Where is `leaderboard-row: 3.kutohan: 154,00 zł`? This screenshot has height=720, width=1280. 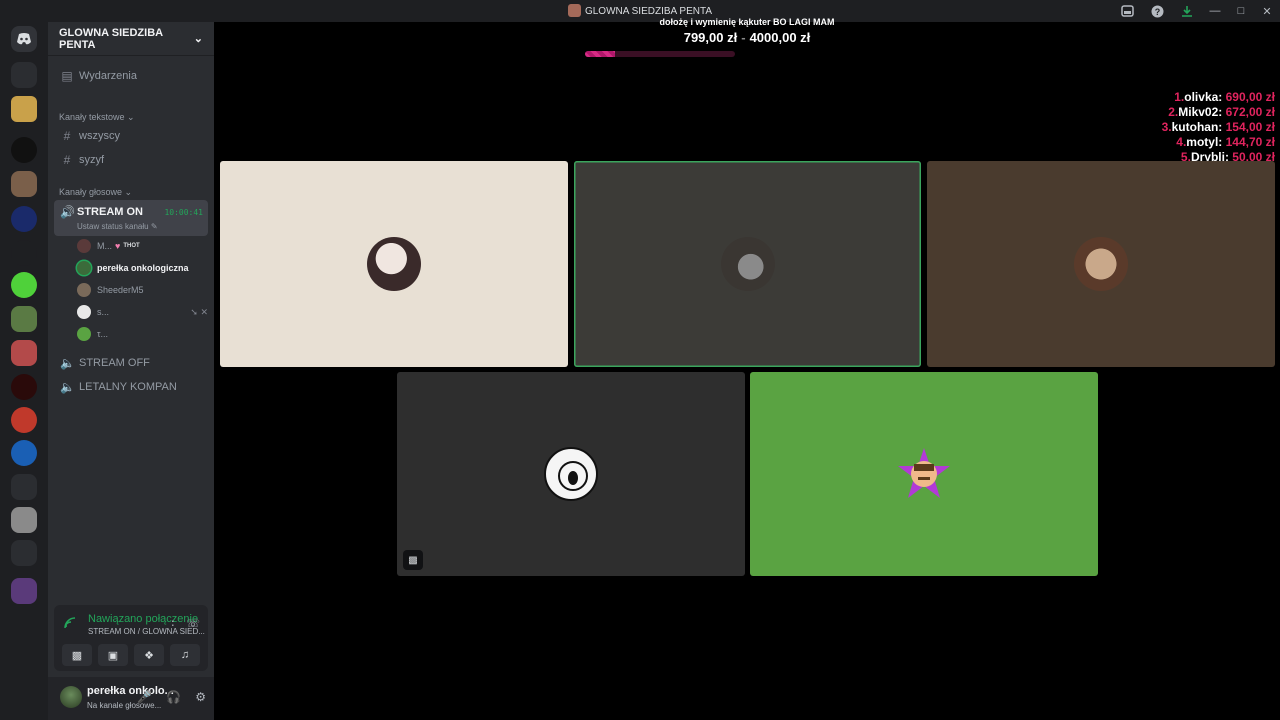 leaderboard-row: 3.kutohan: 154,00 zł is located at coordinates (1218, 127).